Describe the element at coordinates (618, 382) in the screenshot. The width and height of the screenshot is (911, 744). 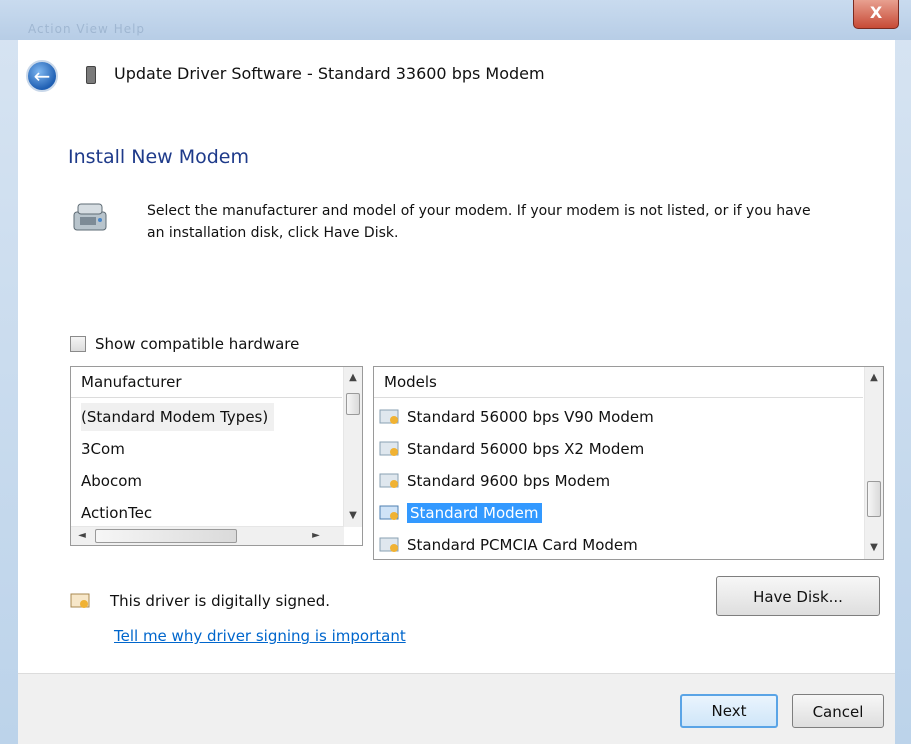
I see `models-header: Models` at that location.